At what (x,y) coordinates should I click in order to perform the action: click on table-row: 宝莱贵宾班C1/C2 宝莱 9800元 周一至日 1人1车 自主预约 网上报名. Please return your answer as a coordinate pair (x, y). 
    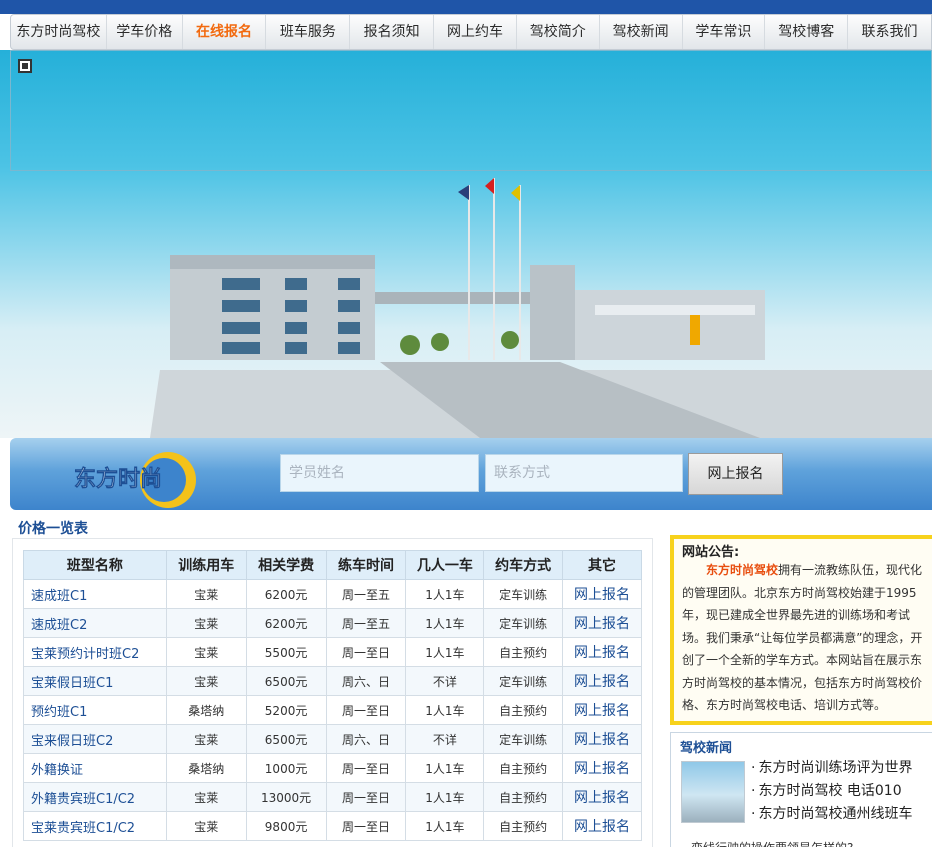
    Looking at the image, I should click on (332, 826).